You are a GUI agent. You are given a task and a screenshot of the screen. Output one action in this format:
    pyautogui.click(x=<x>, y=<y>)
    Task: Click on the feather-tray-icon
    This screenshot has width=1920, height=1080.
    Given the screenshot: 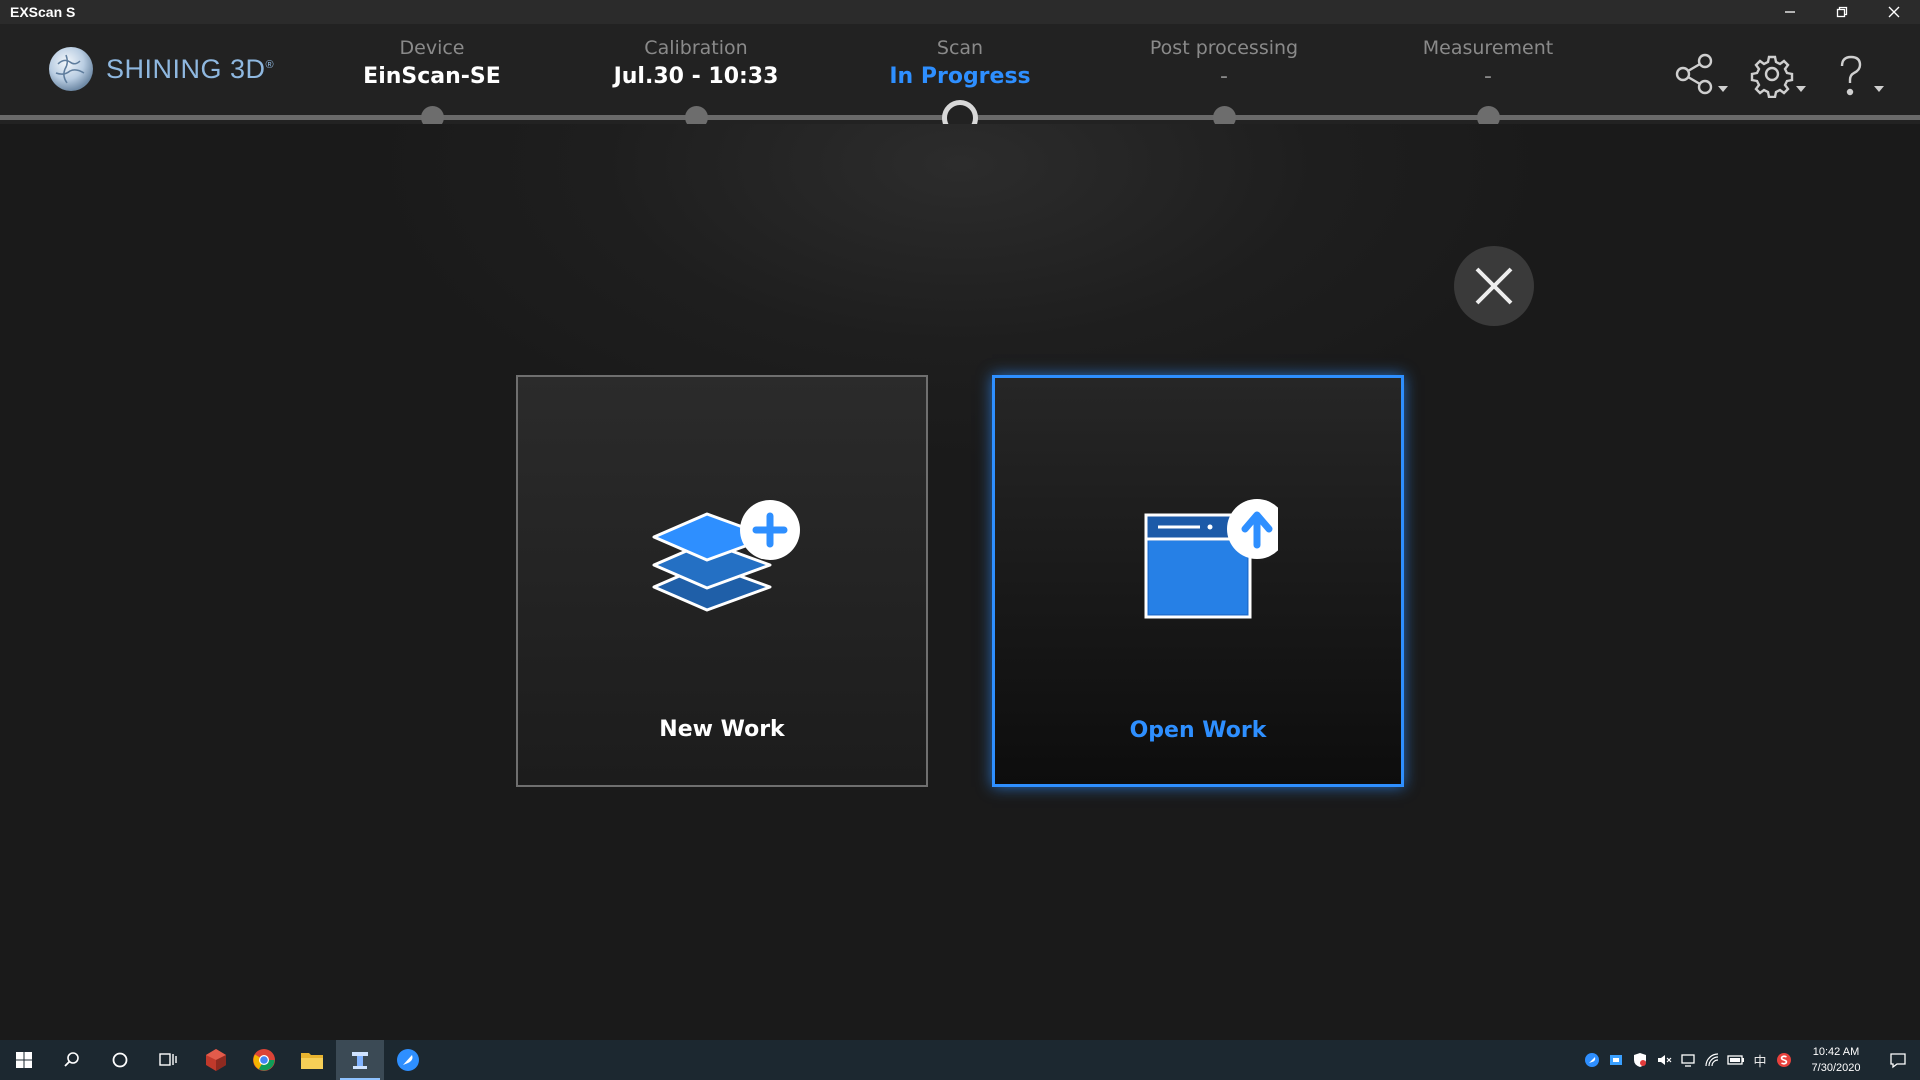 What is the action you would take?
    pyautogui.click(x=1592, y=1060)
    